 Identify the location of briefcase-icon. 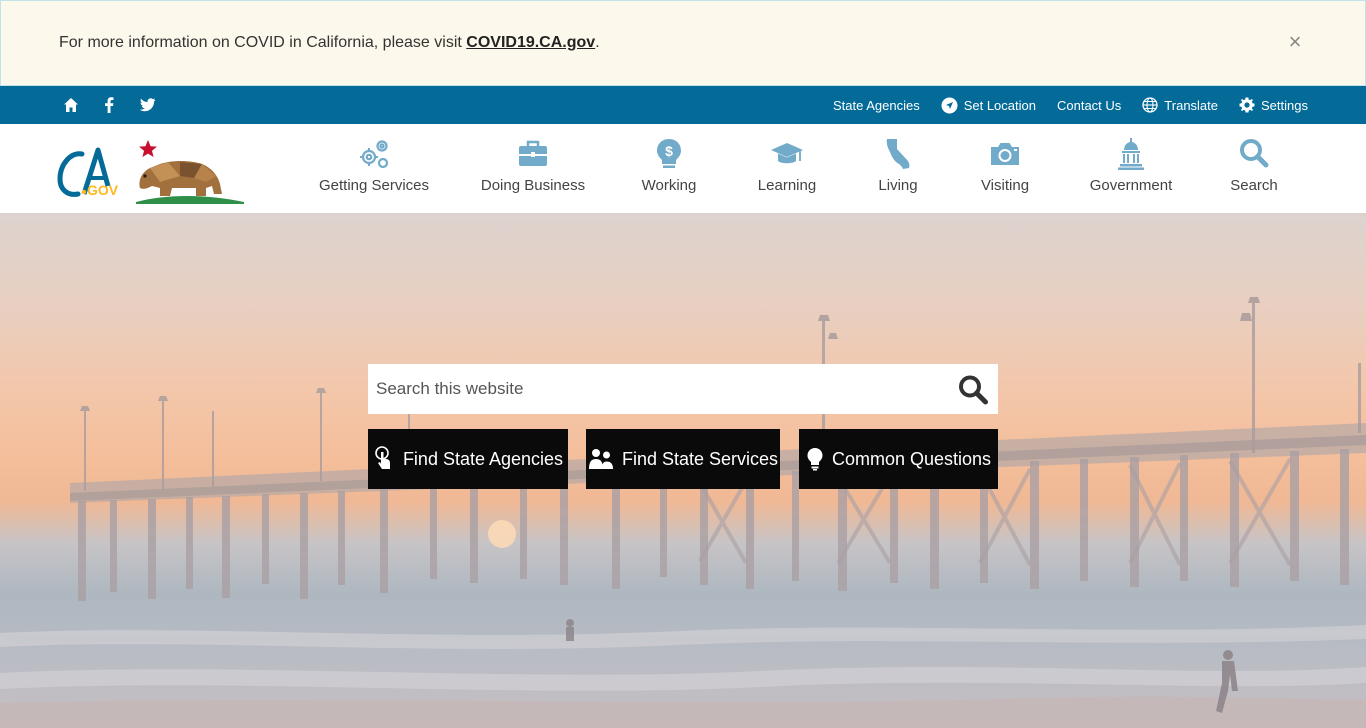
(533, 154).